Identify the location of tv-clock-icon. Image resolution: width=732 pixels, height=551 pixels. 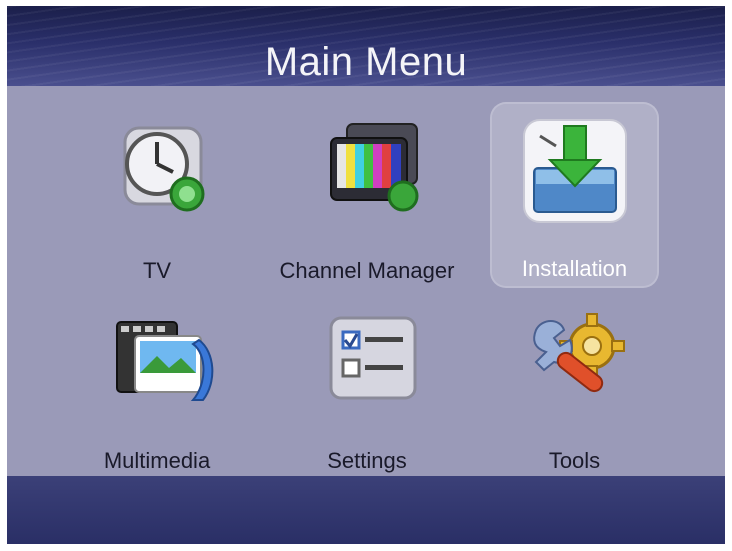
(162, 169).